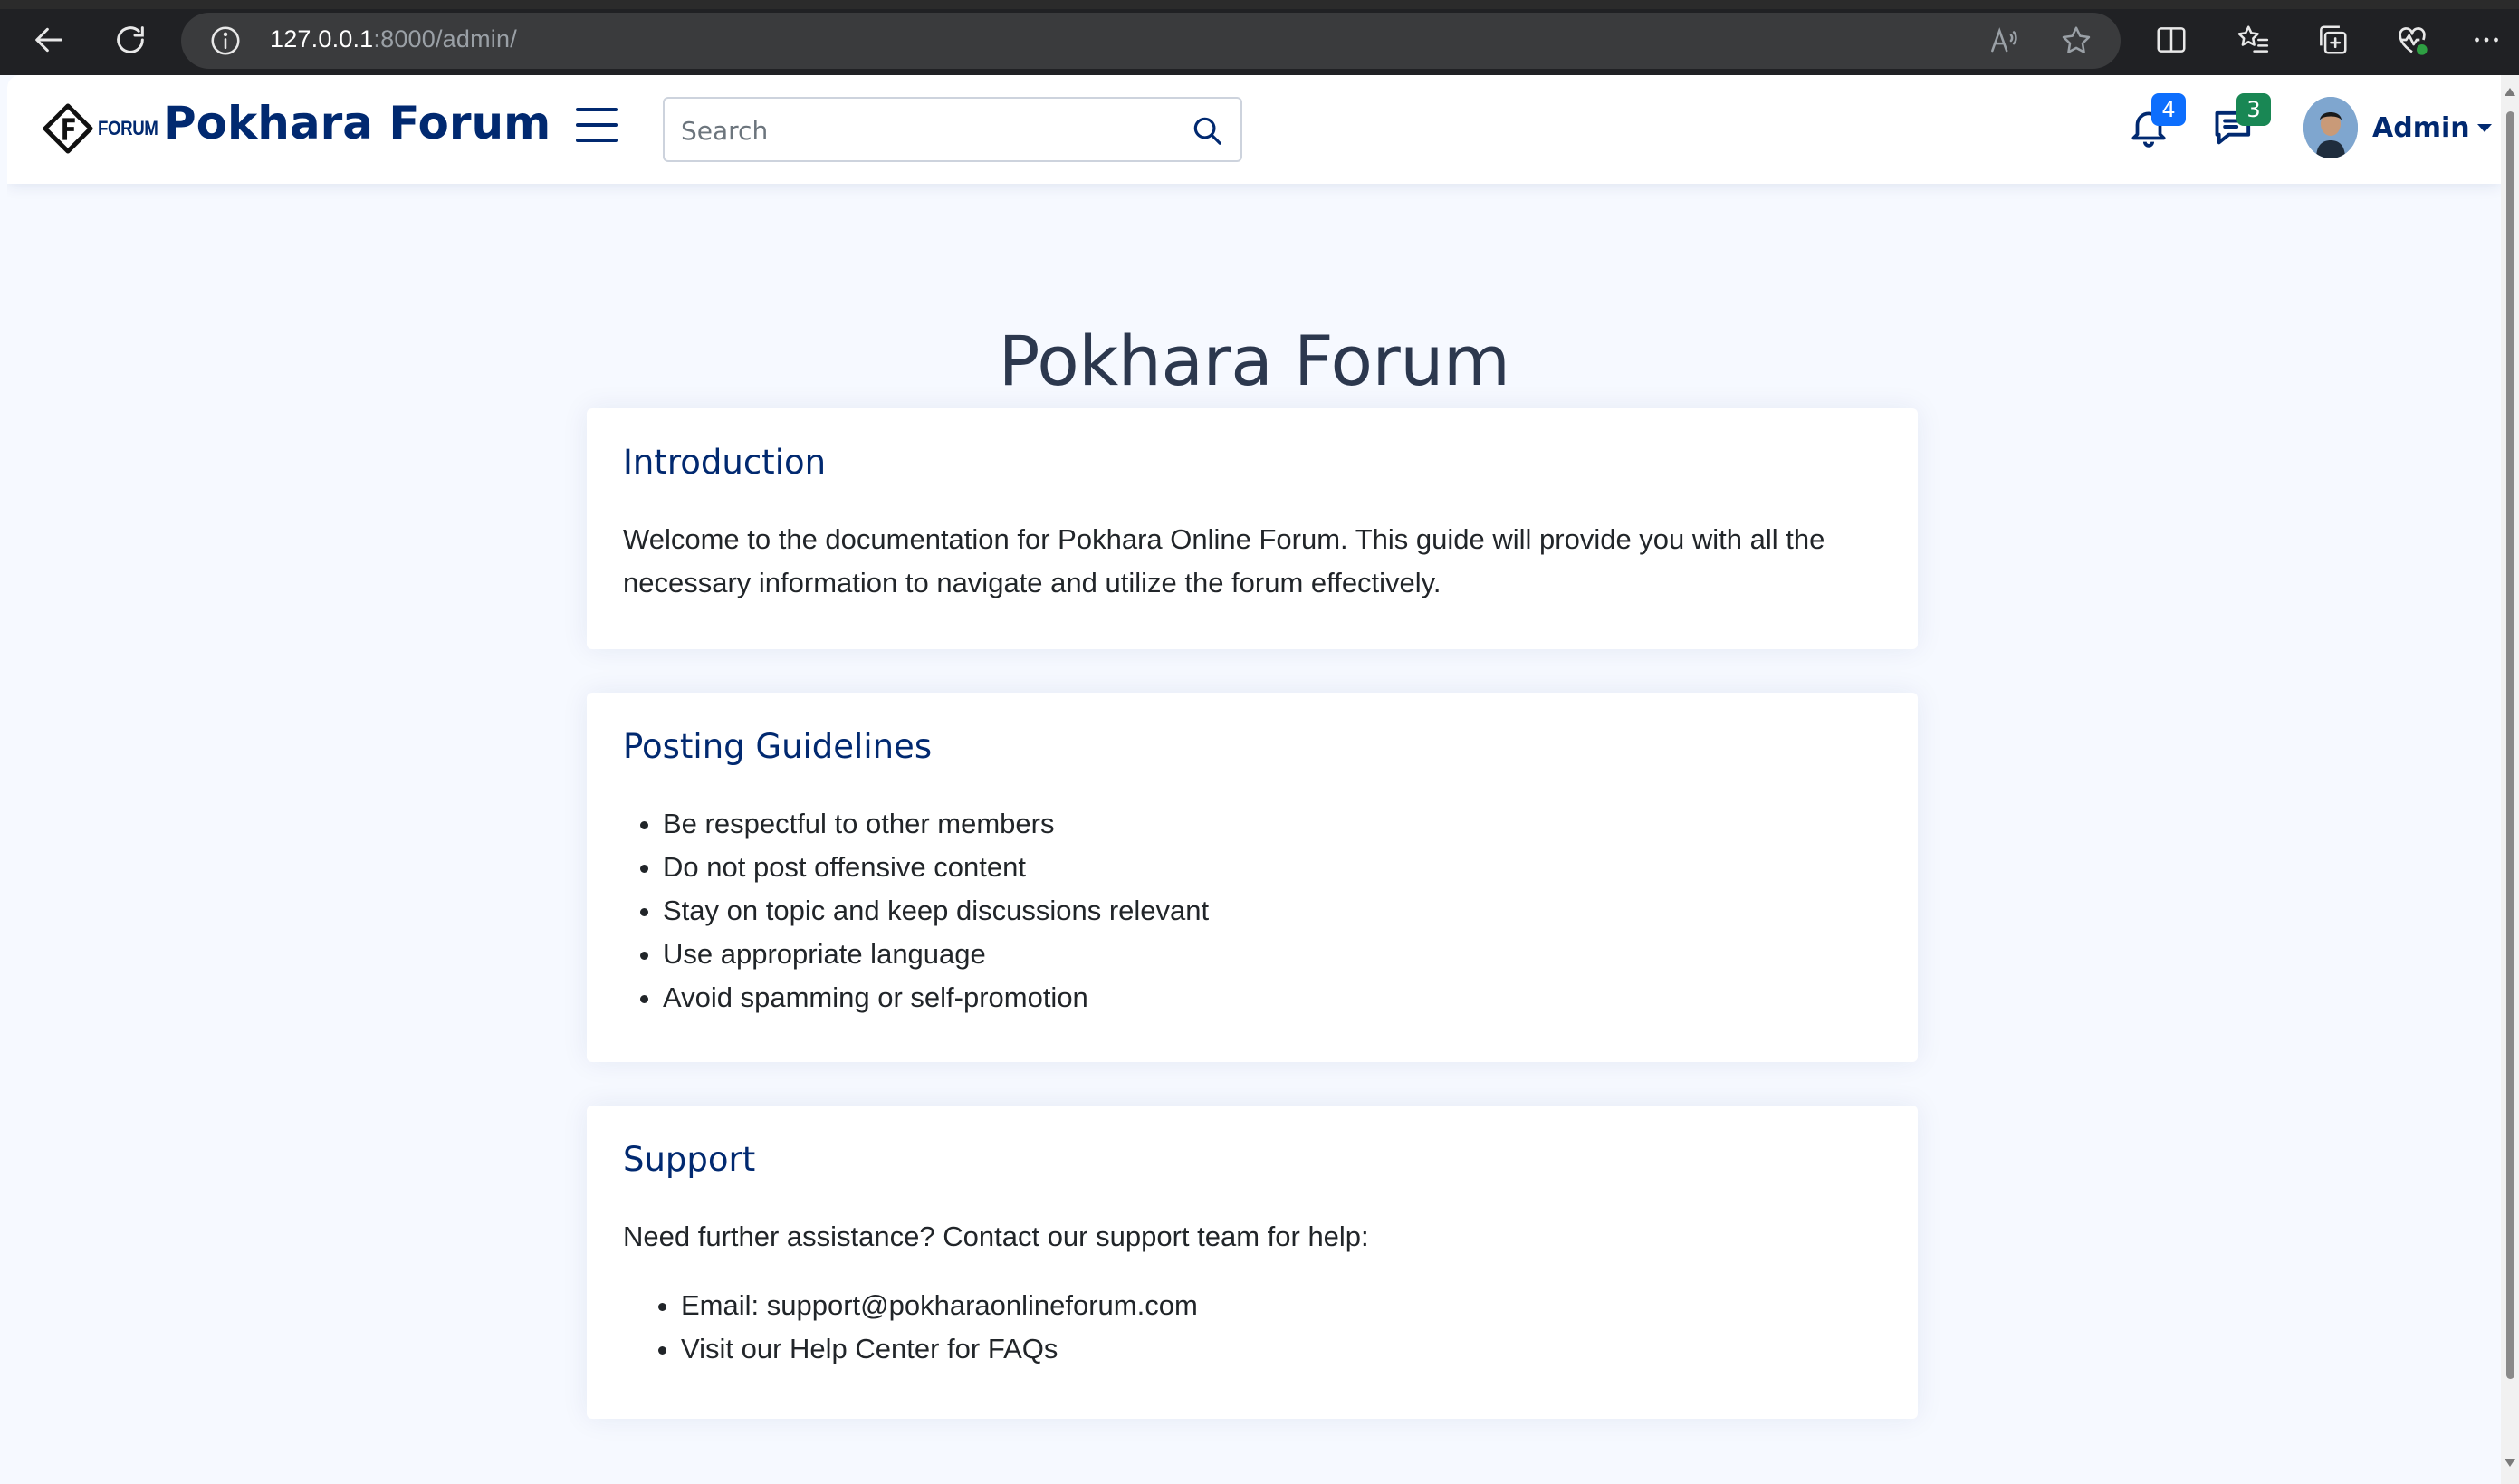 This screenshot has width=2519, height=1484. What do you see at coordinates (1281, 1349) in the screenshot?
I see `help-center-item: Visit our Help Center for FAQs` at bounding box center [1281, 1349].